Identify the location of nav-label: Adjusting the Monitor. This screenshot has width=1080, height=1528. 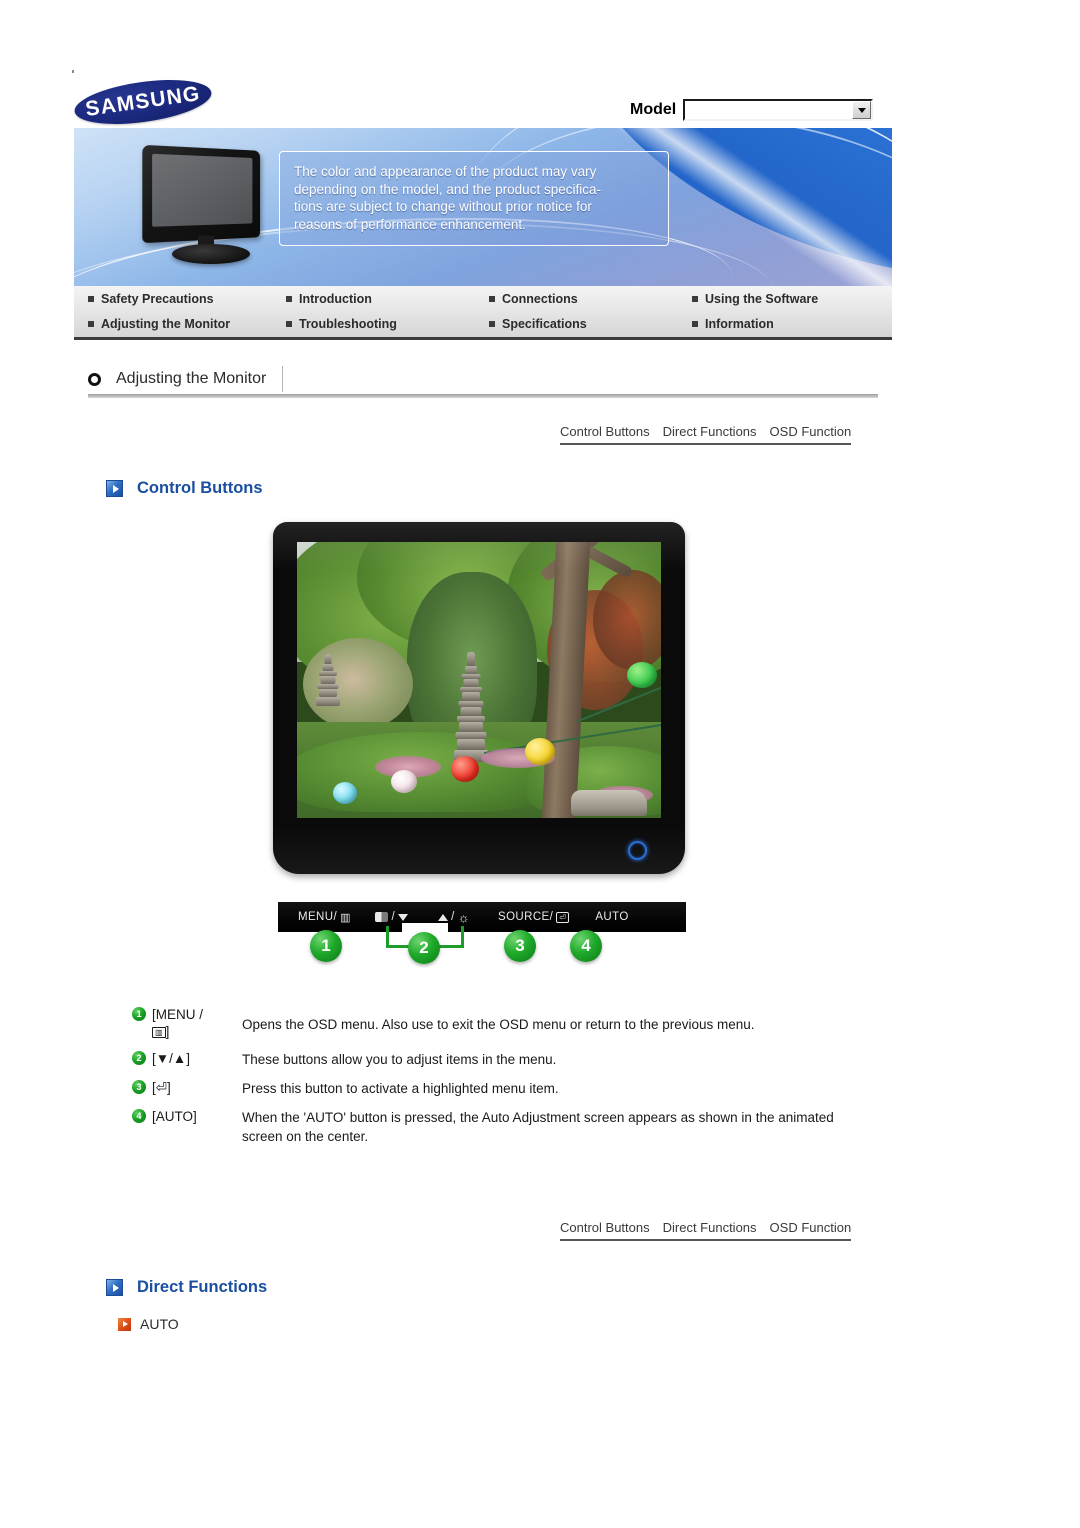
(166, 323).